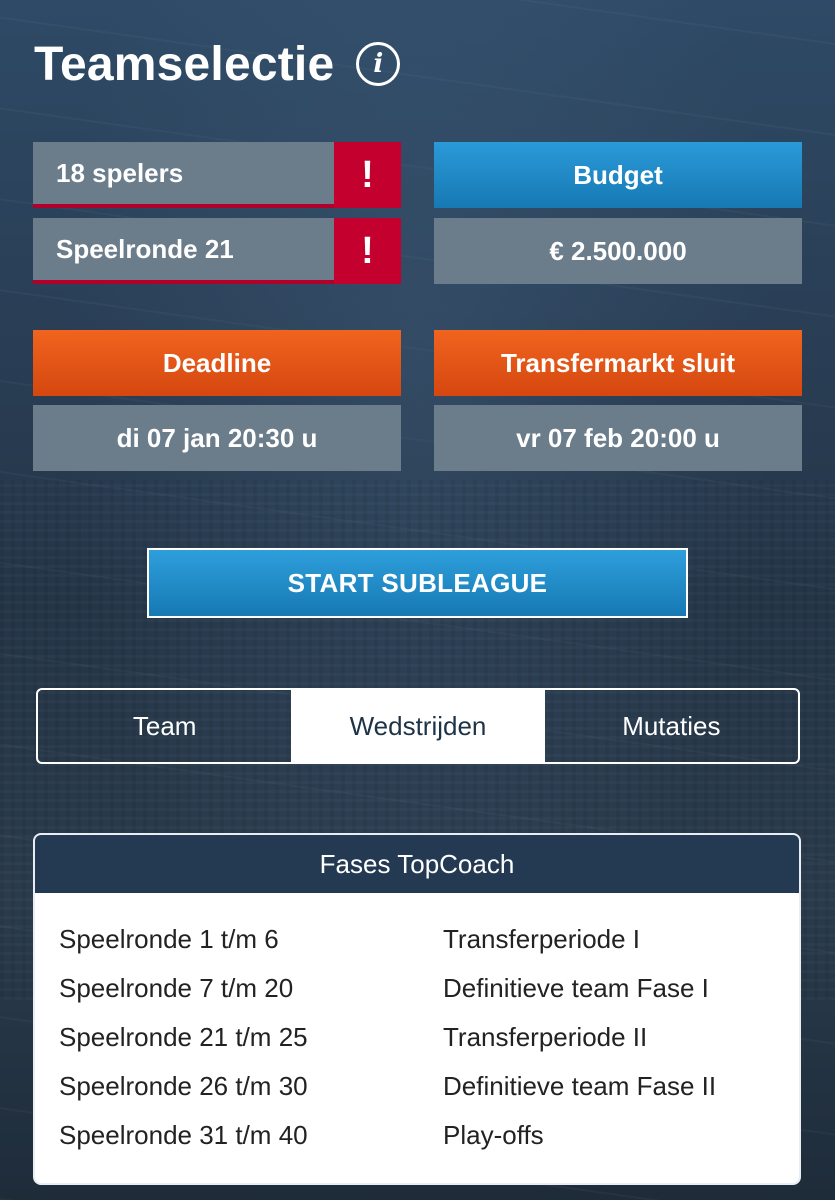 Image resolution: width=835 pixels, height=1200 pixels. I want to click on phase-description: Transferperiode I, so click(542, 939).